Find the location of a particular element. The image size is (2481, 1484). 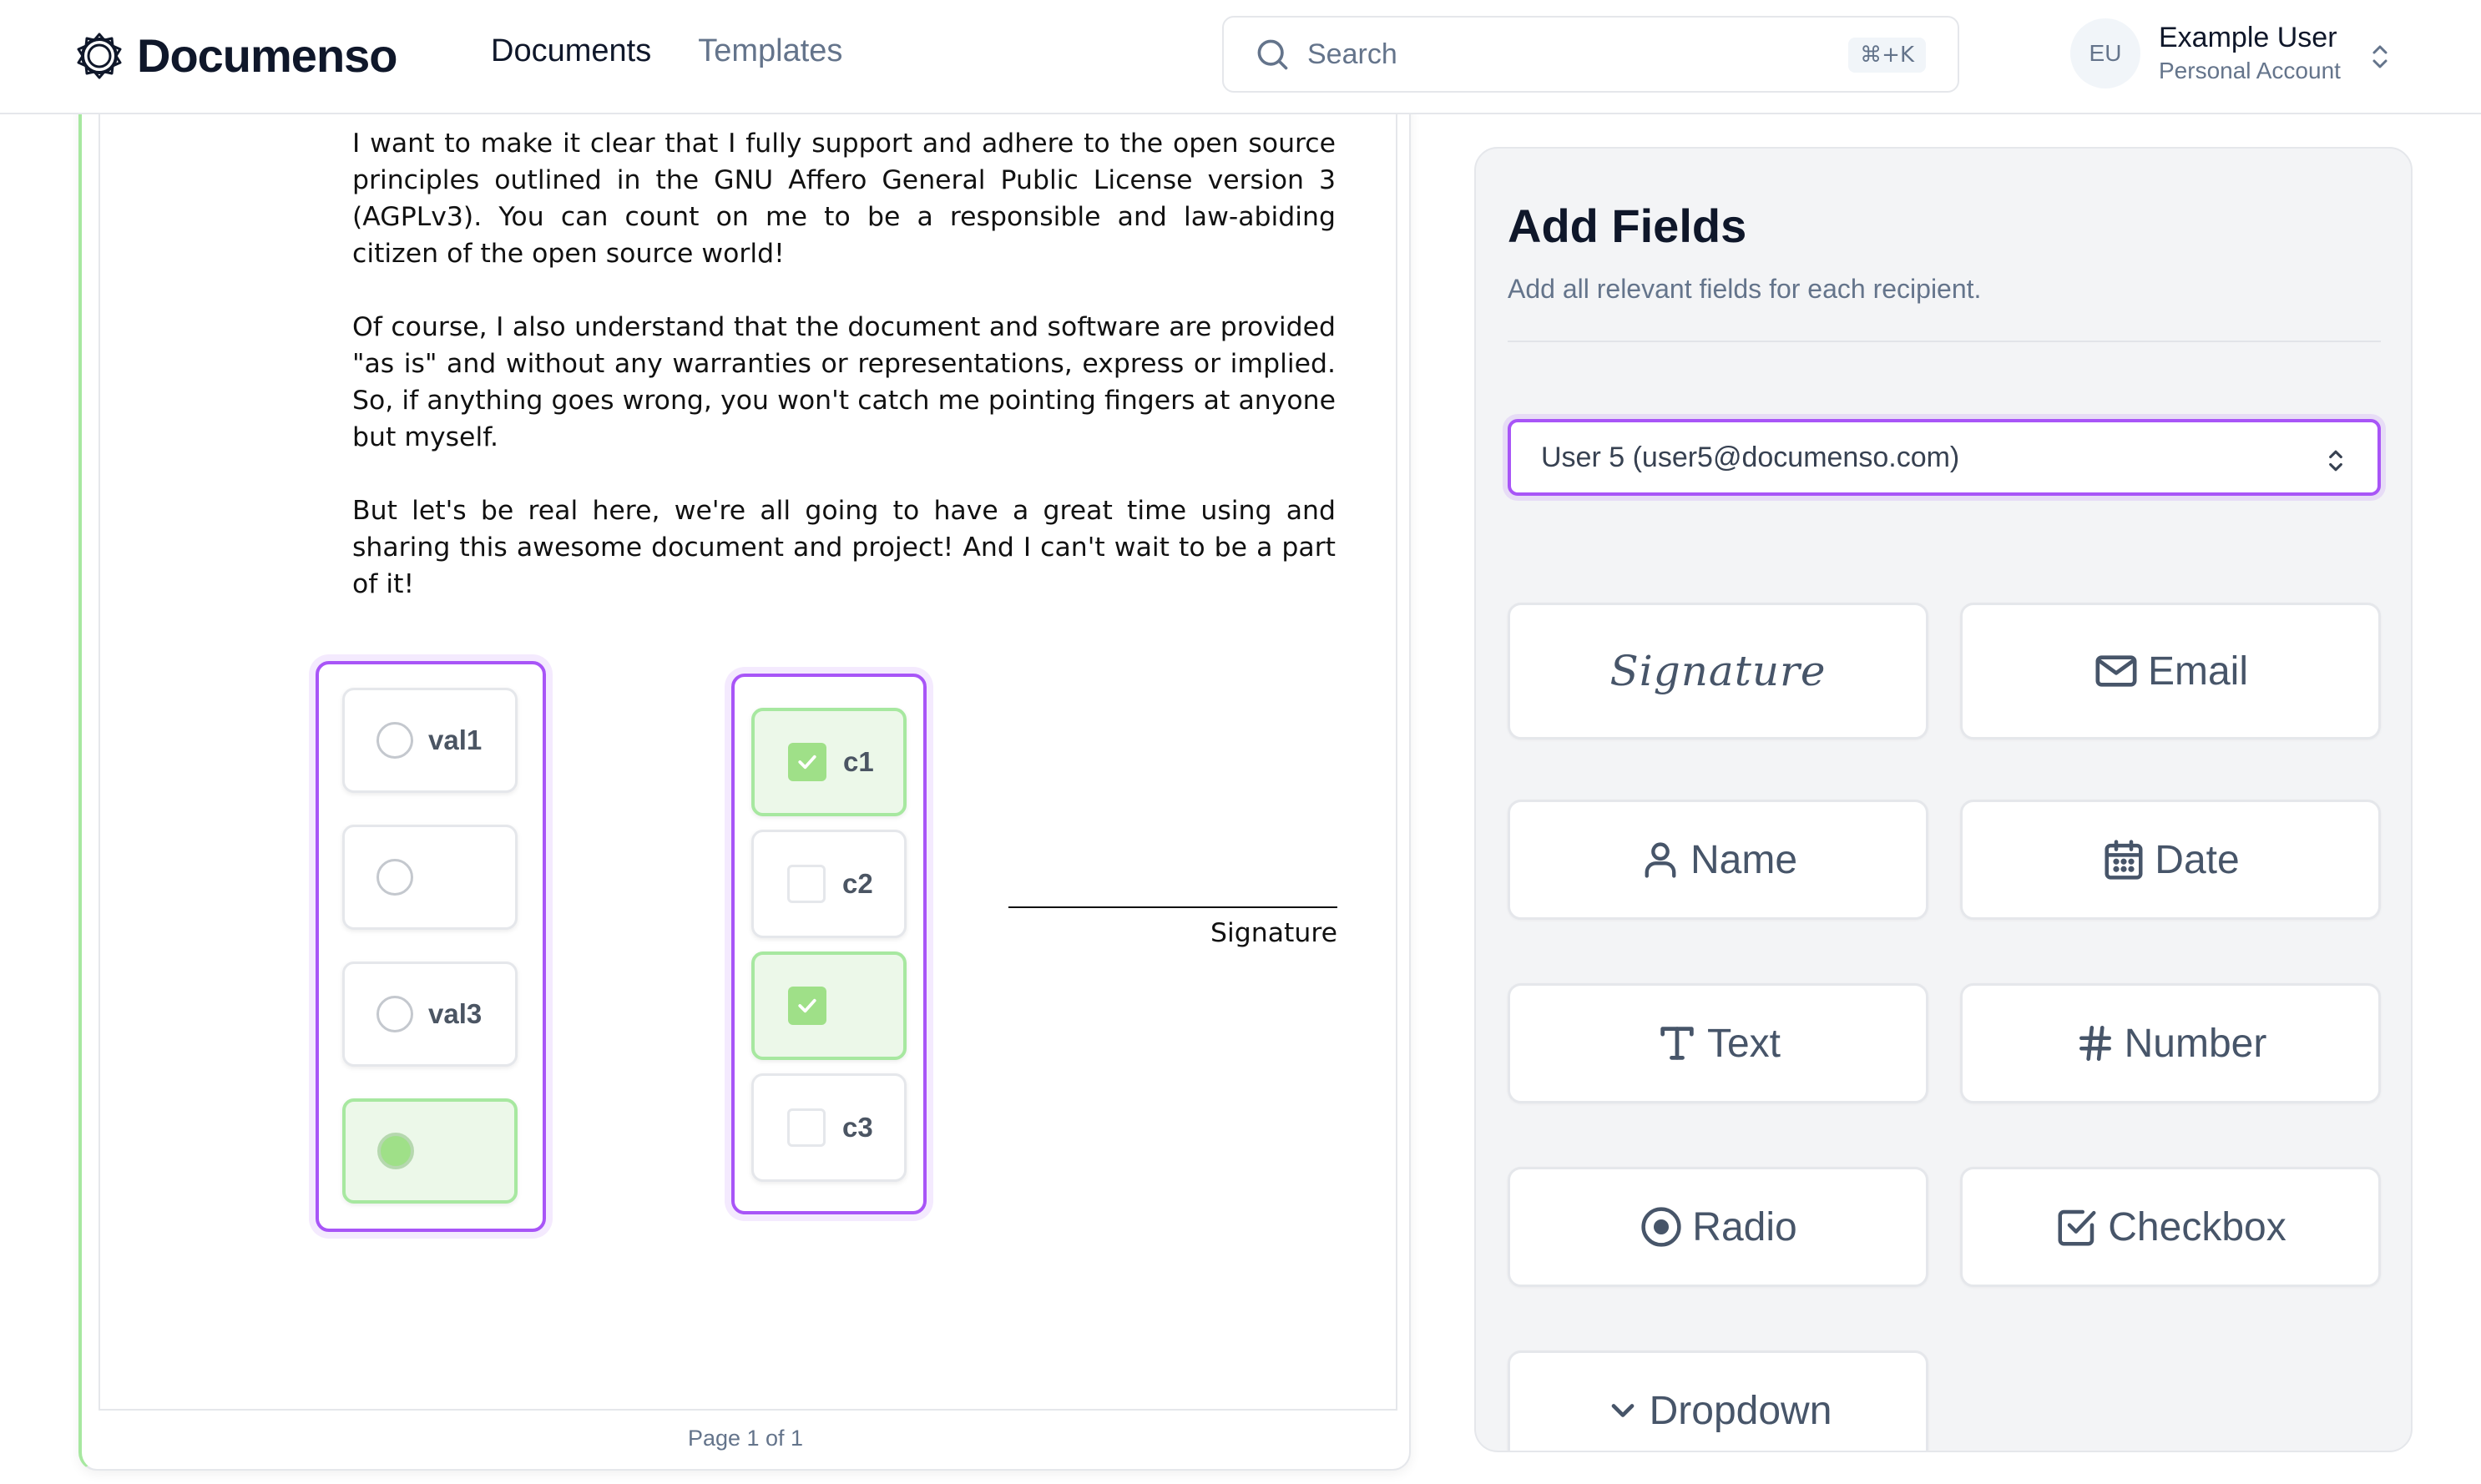

mail-icon is located at coordinates (2116, 671).